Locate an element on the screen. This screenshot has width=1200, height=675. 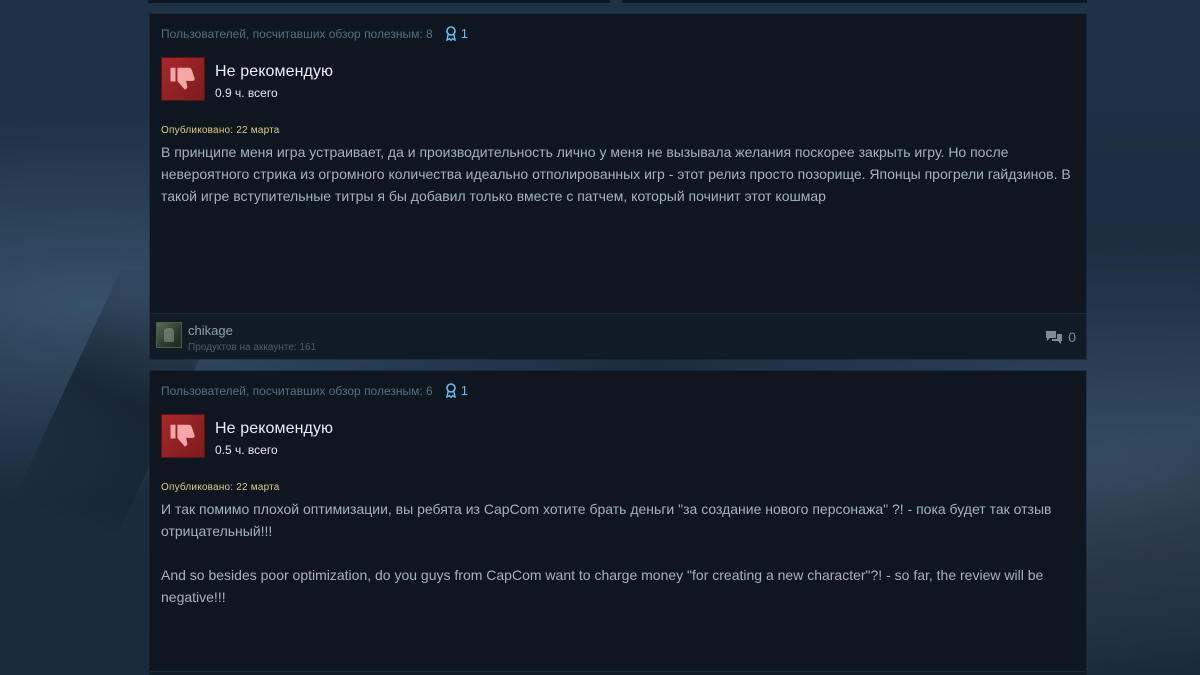
comment-bubbles-icon is located at coordinates (1054, 337).